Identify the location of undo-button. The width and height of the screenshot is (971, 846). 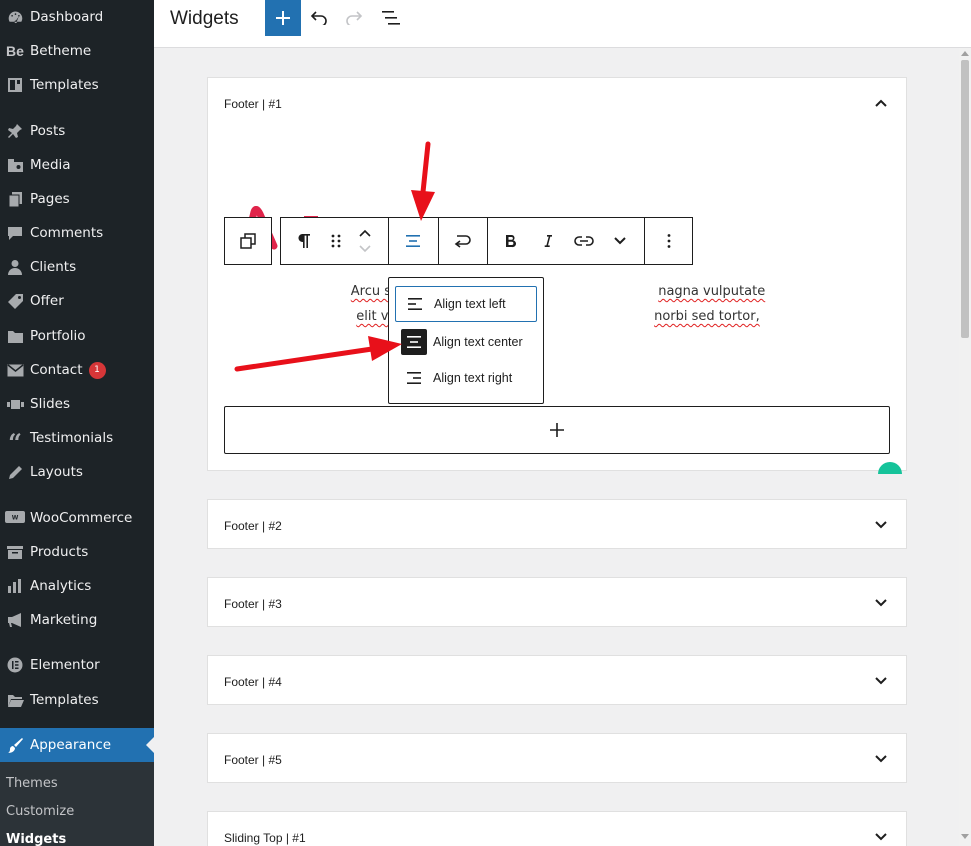
(319, 18).